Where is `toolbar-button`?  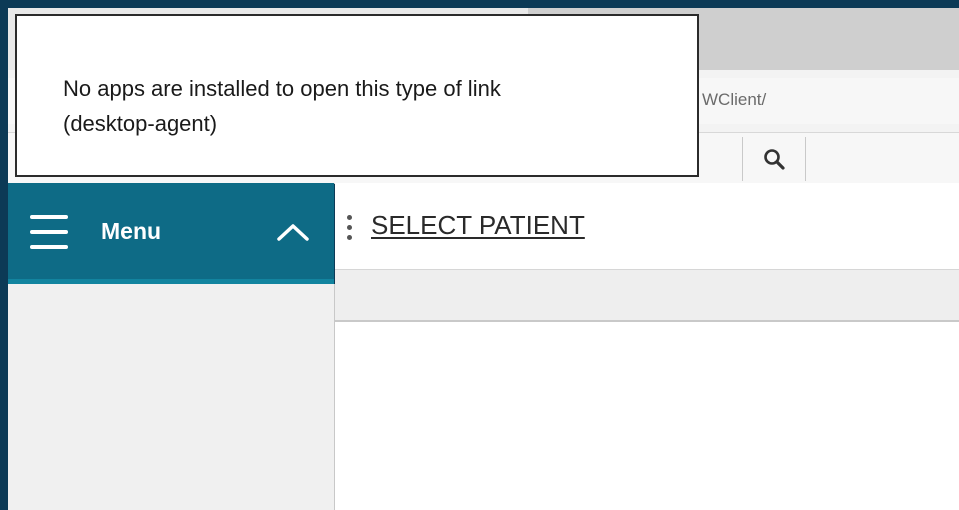 toolbar-button is located at coordinates (722, 159).